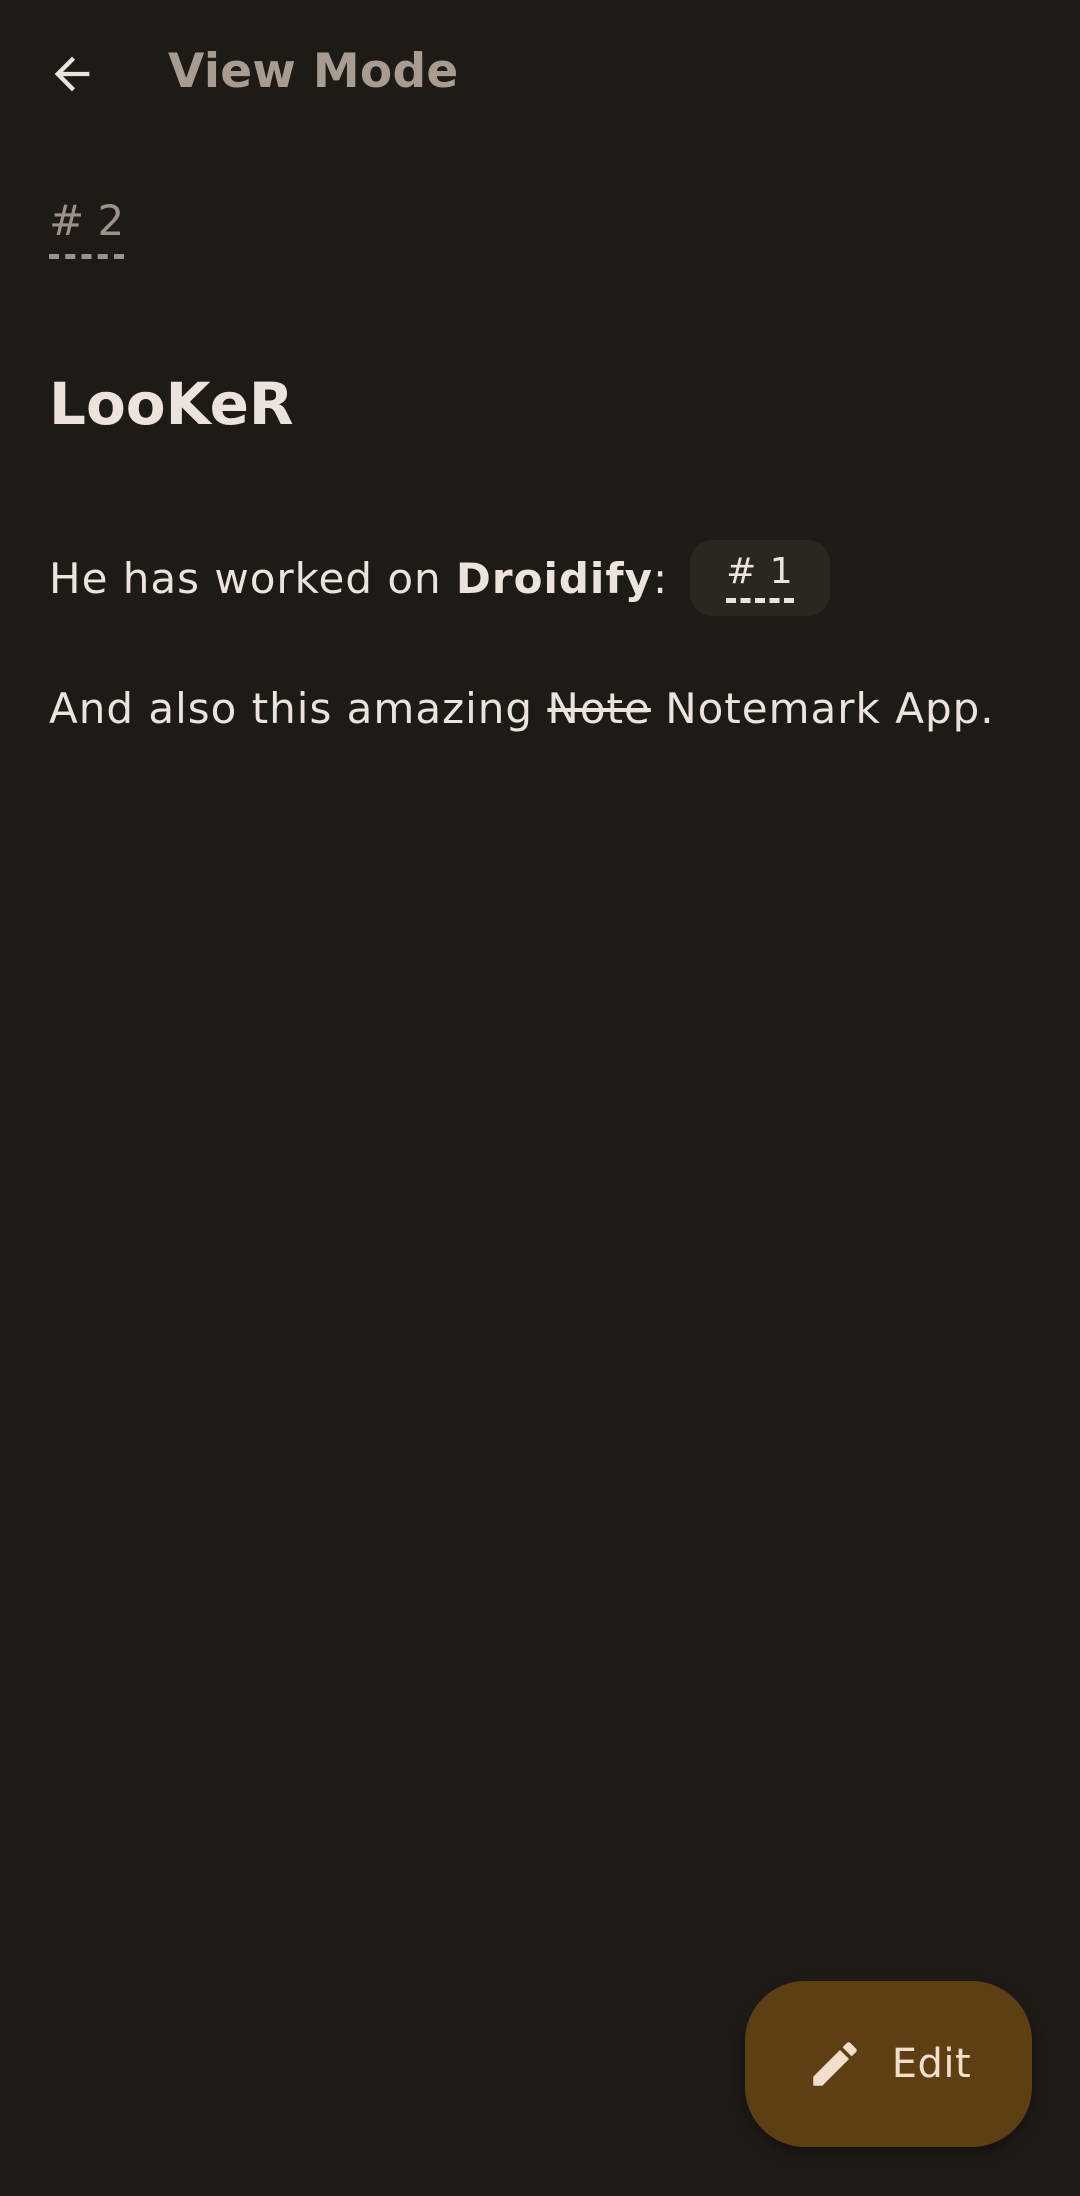  Describe the element at coordinates (298, 708) in the screenshot. I see `paragraph-prefix: And also this amazing` at that location.